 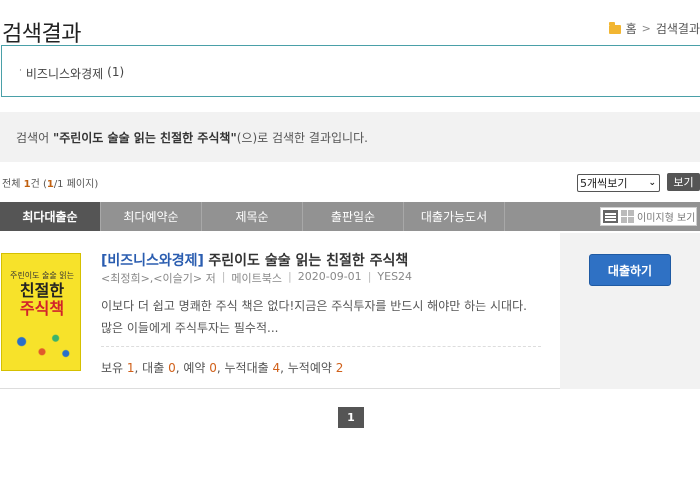 What do you see at coordinates (192, 368) in the screenshot?
I see `stat-reserve-label: , 예약` at bounding box center [192, 368].